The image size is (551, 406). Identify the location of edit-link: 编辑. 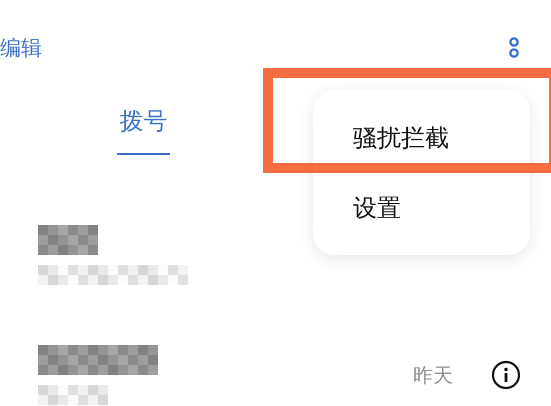
(21, 48).